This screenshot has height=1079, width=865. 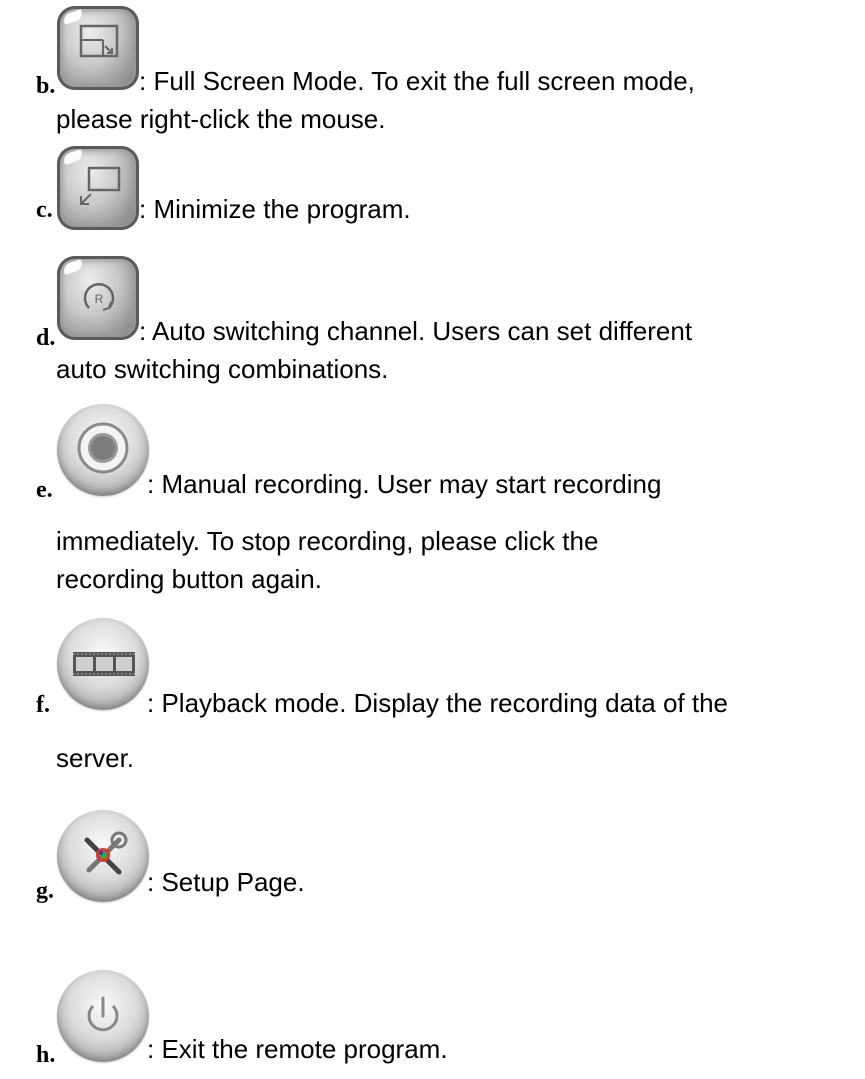 What do you see at coordinates (103, 450) in the screenshot?
I see `record-icon` at bounding box center [103, 450].